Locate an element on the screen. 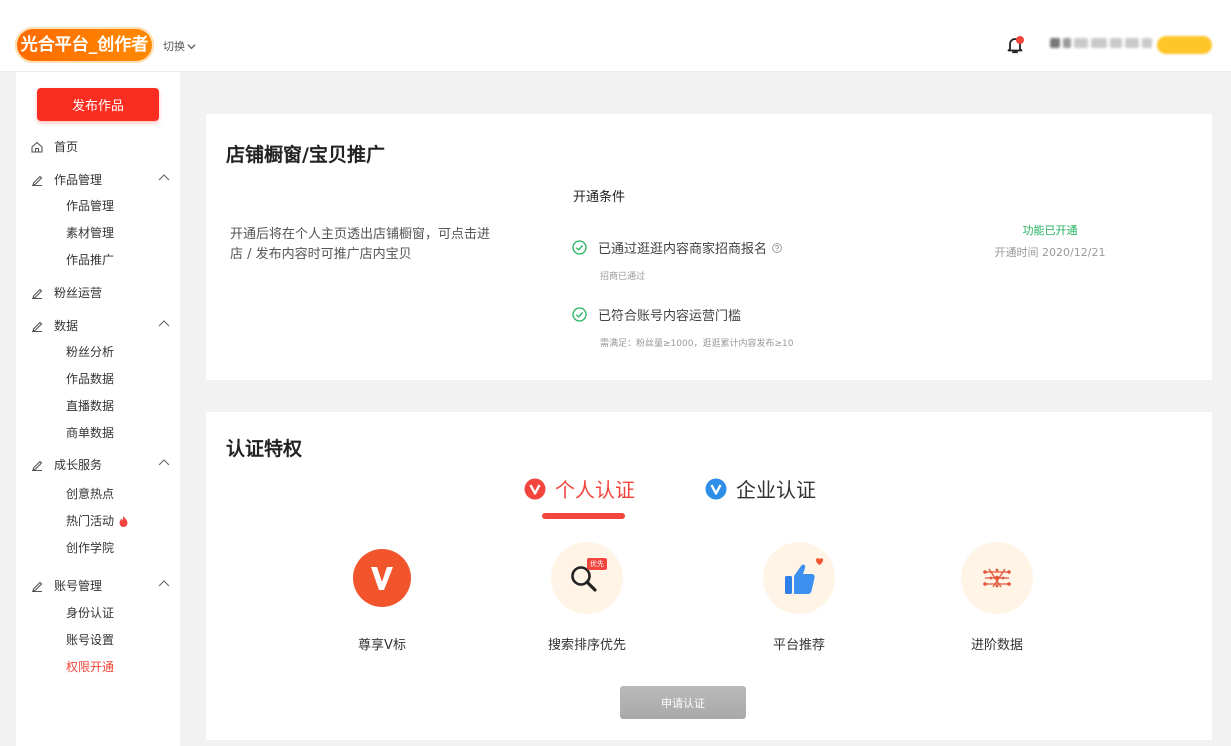  publish-work-button: 发布作品 is located at coordinates (98, 104).